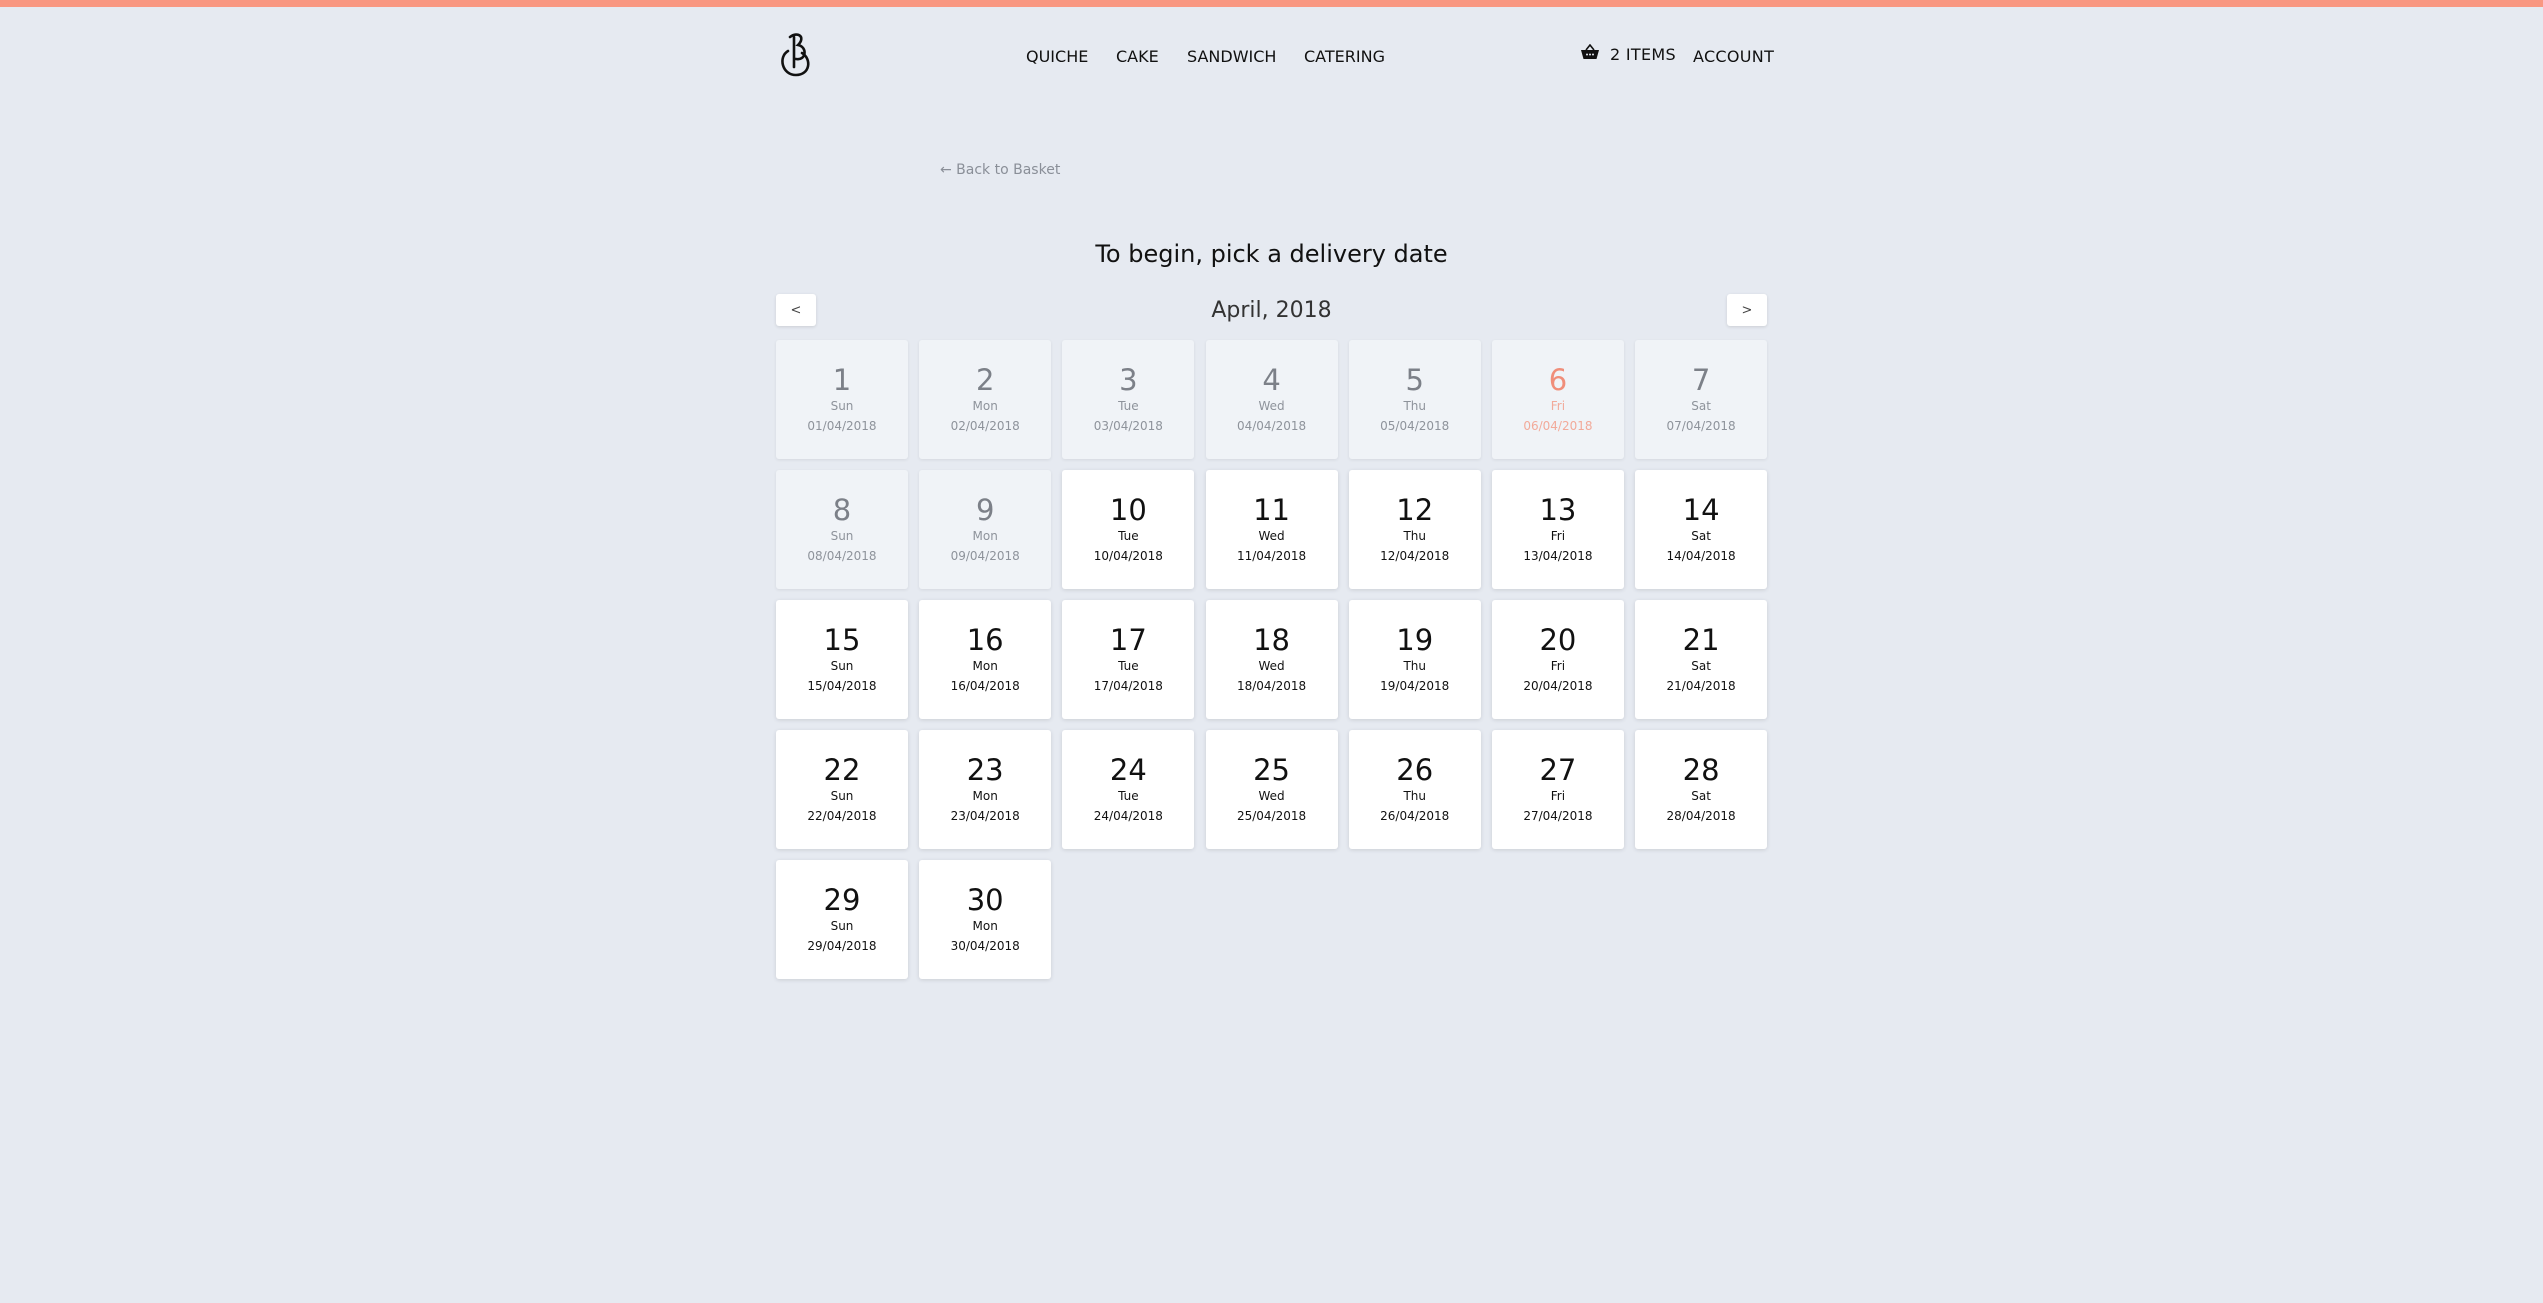  I want to click on calendar-day: 12 Thu 12/04/2018, so click(1414, 529).